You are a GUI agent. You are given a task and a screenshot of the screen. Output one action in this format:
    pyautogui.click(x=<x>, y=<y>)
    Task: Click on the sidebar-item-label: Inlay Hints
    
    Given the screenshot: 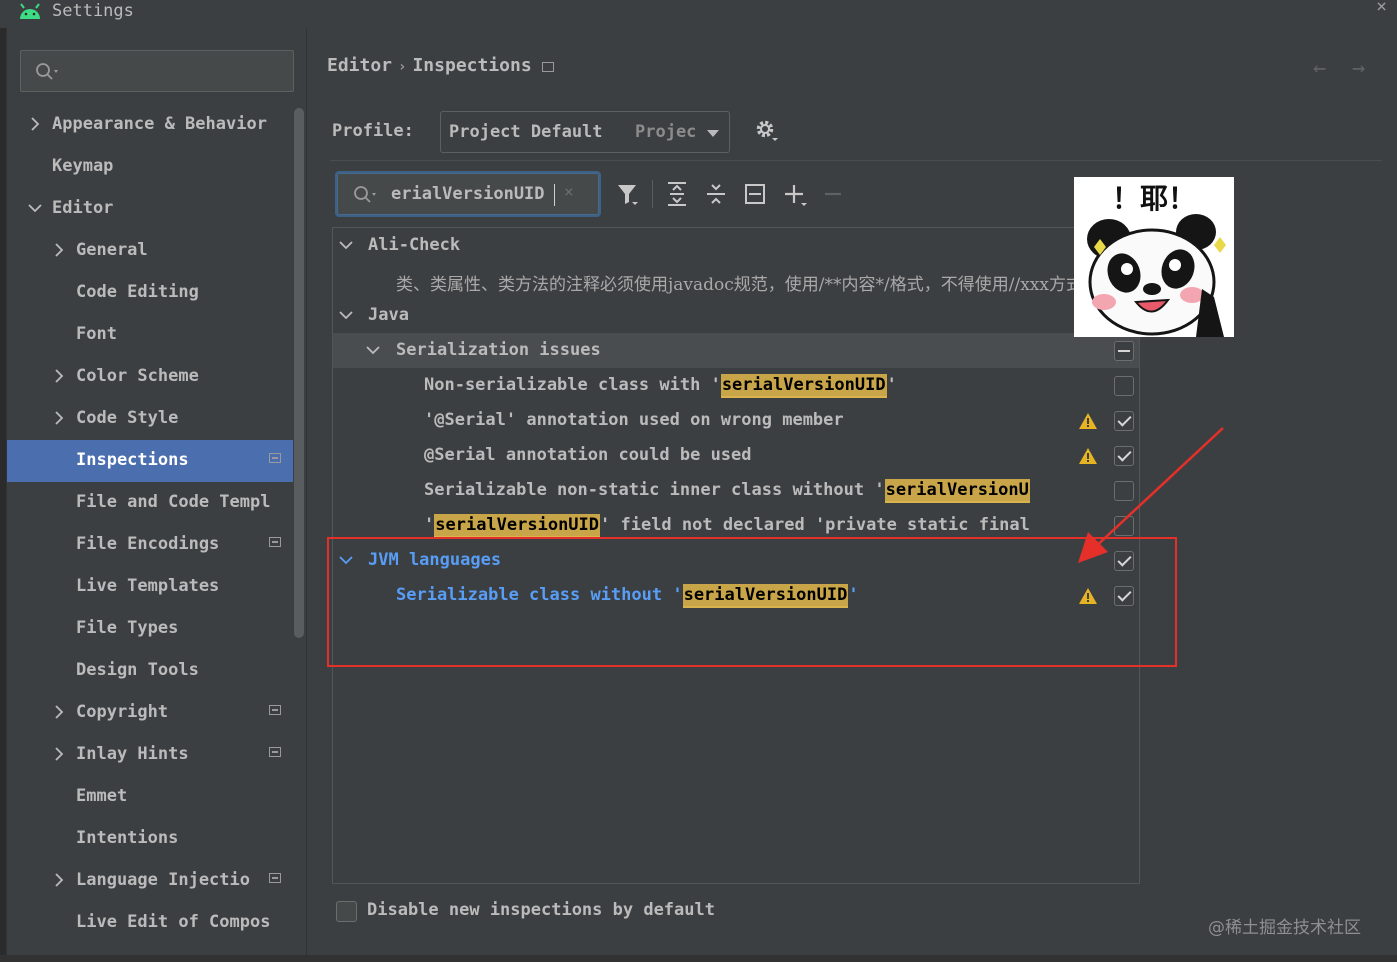 What is the action you would take?
    pyautogui.click(x=132, y=754)
    